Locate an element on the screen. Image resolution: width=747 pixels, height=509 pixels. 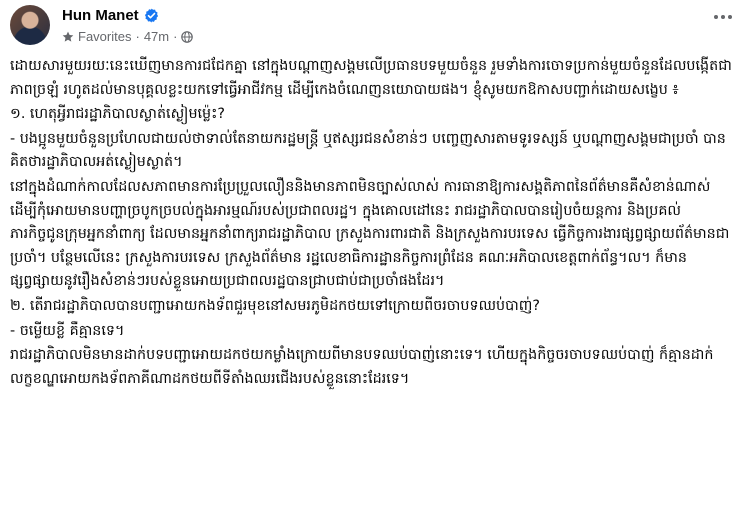
more-options-button is located at coordinates (723, 17).